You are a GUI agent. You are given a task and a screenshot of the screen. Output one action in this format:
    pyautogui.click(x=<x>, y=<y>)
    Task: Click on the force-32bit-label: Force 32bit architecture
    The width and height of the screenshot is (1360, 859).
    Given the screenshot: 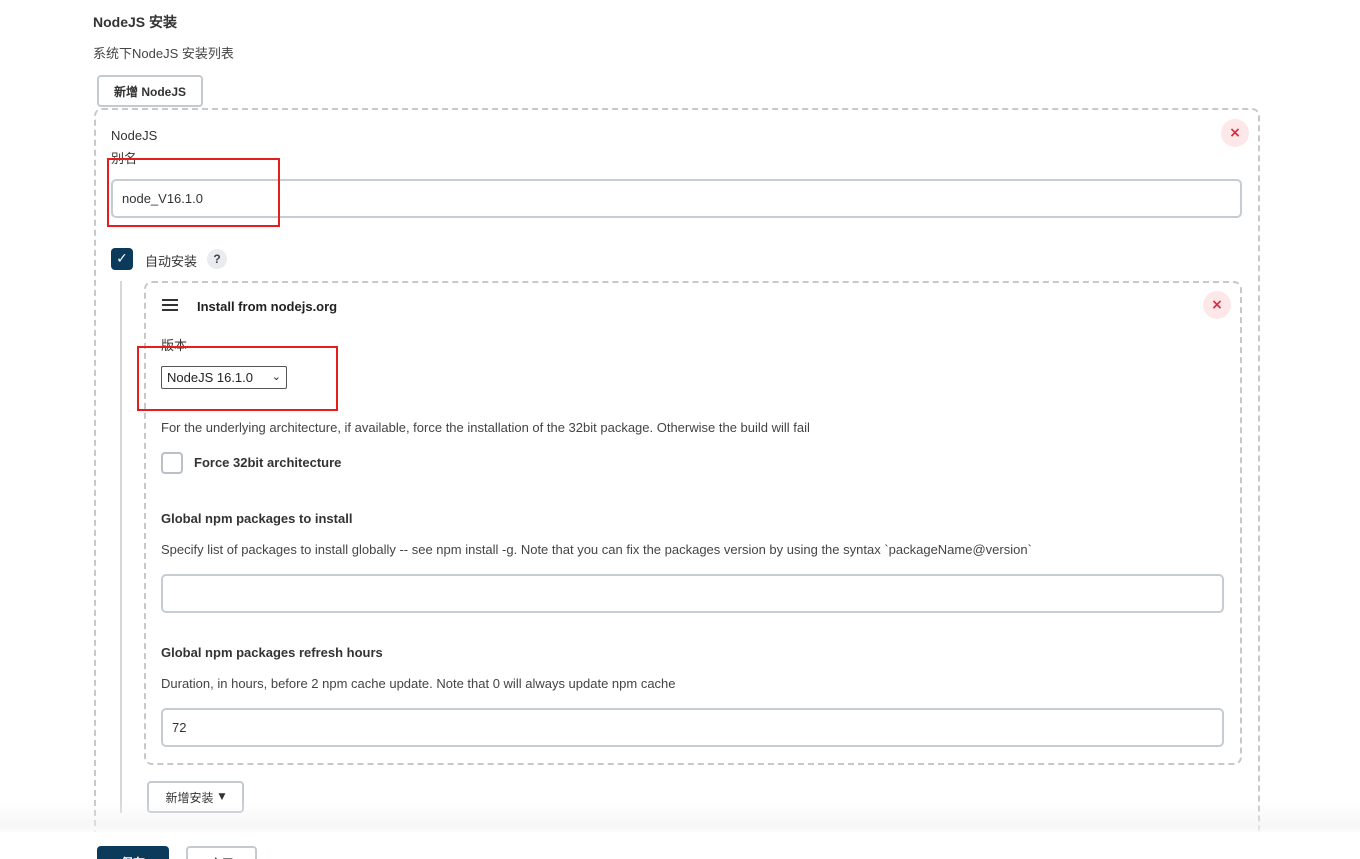 What is the action you would take?
    pyautogui.click(x=268, y=462)
    